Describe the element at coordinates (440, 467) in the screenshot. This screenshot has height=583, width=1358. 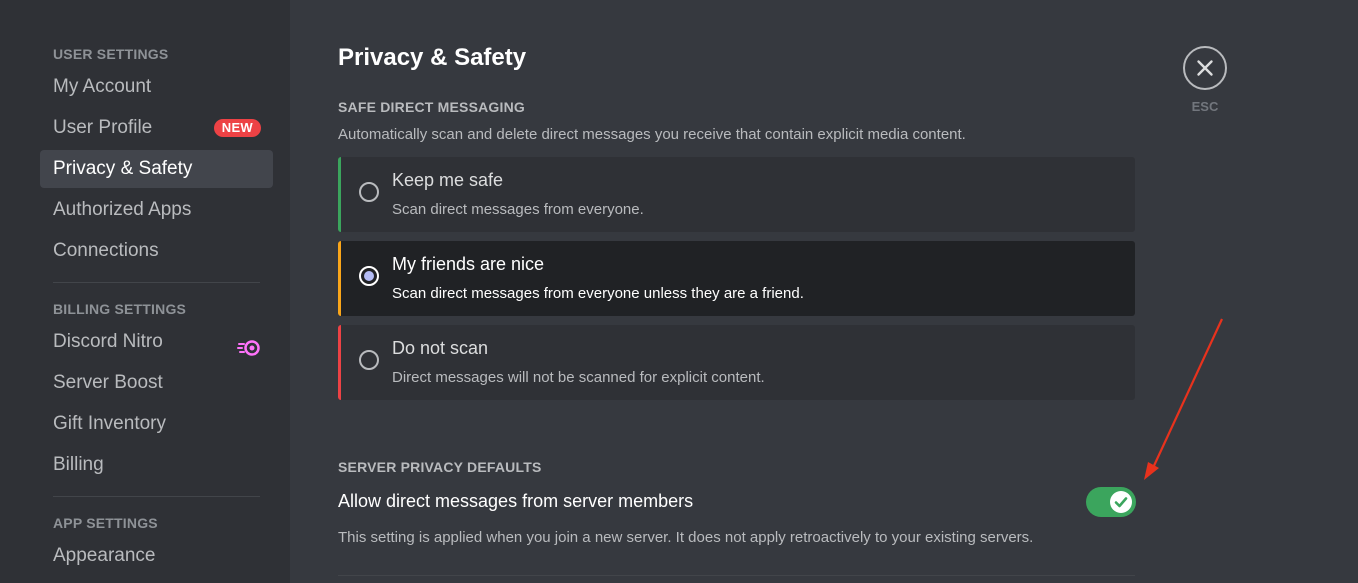
I see `server-privacy-header: SERVER PRIVACY DEFAULTS` at that location.